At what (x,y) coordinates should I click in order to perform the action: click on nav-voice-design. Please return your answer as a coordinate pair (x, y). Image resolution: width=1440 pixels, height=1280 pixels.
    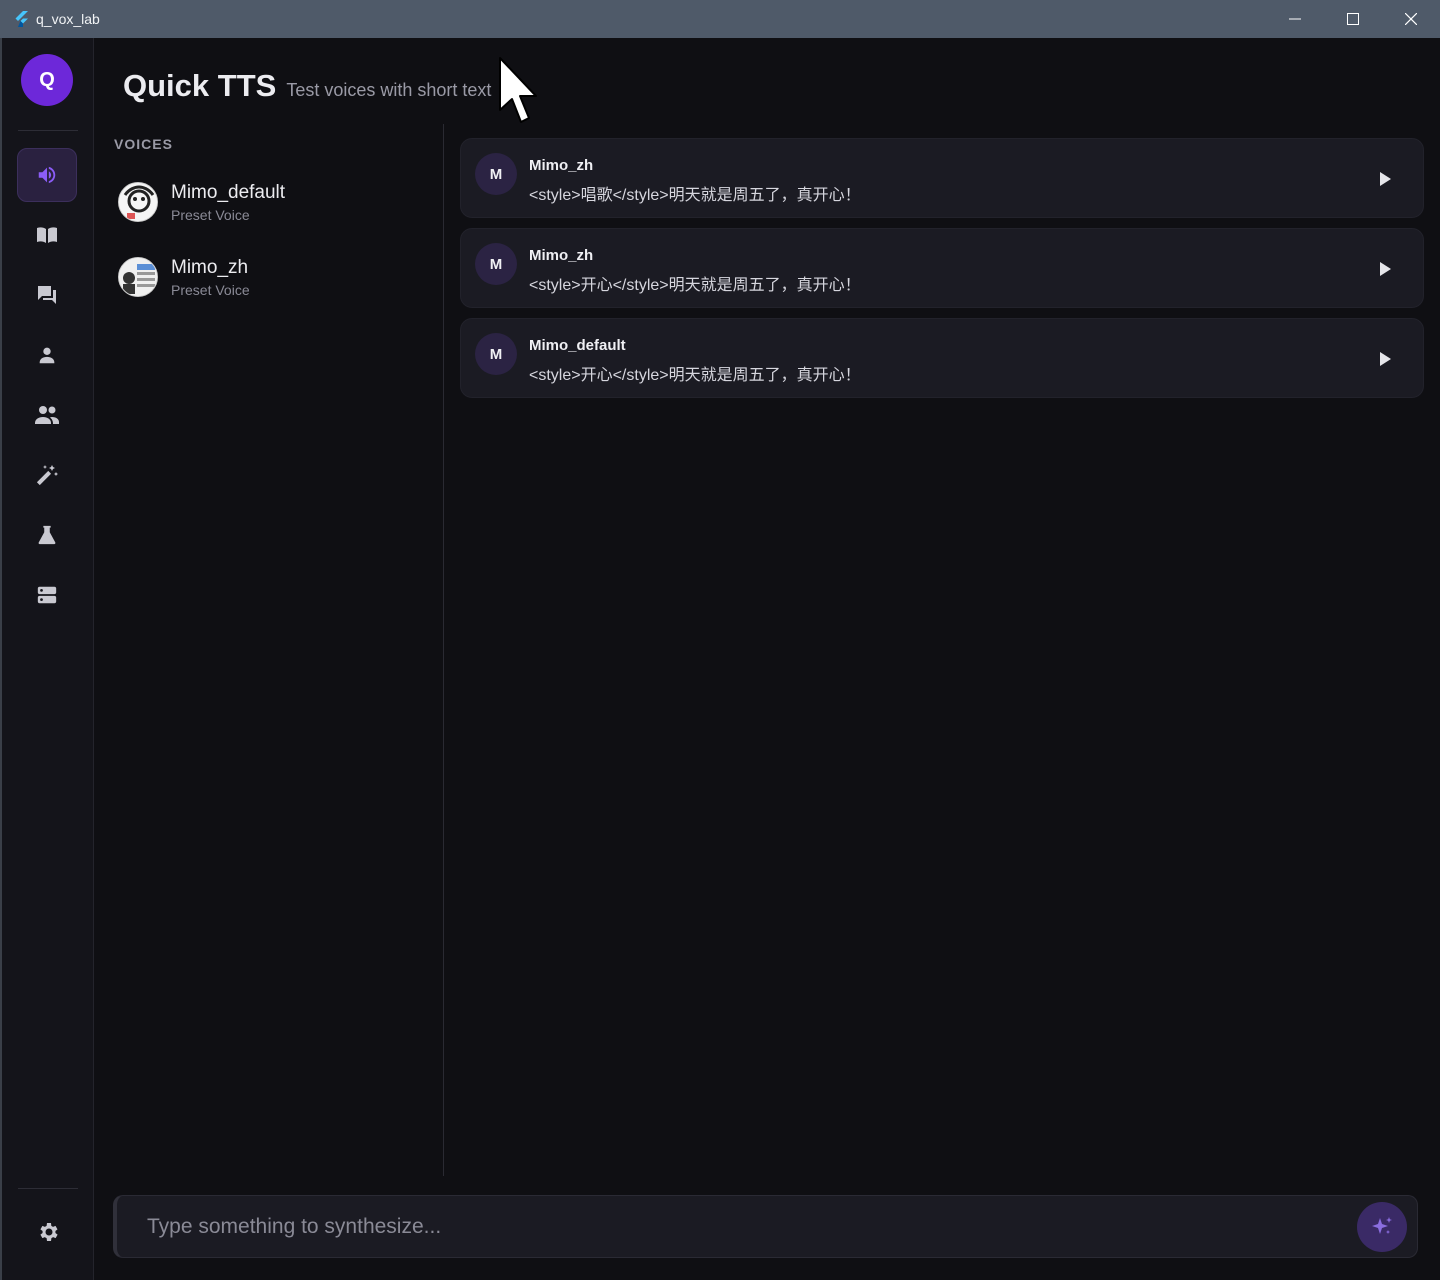
    Looking at the image, I should click on (47, 475).